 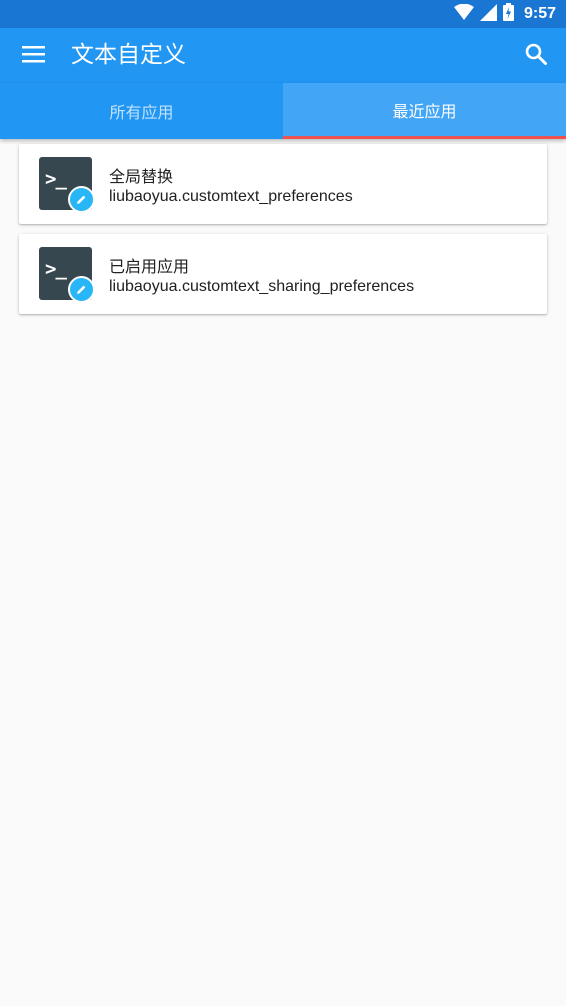 What do you see at coordinates (283, 14) in the screenshot?
I see `status-bar: 9:57` at bounding box center [283, 14].